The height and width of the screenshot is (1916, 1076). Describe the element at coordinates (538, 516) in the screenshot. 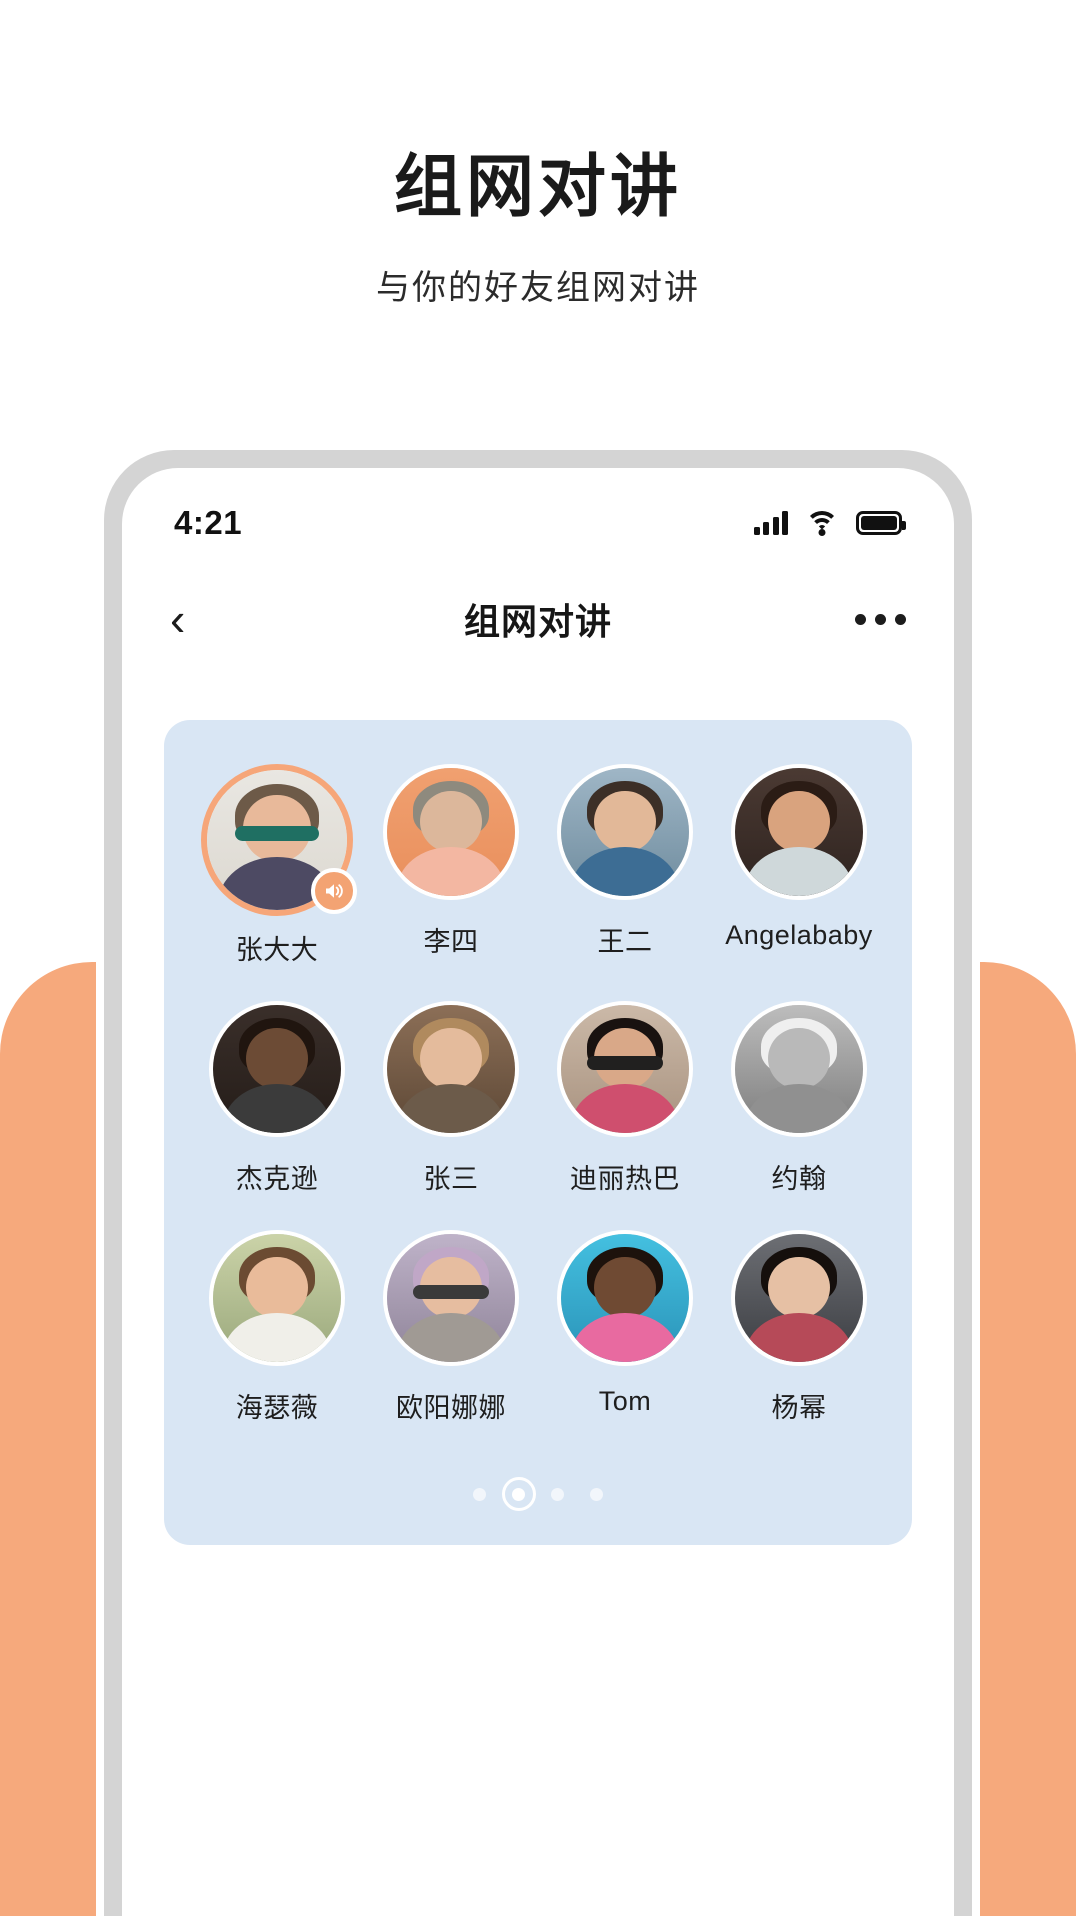

I see `status-bar: 4:21` at that location.